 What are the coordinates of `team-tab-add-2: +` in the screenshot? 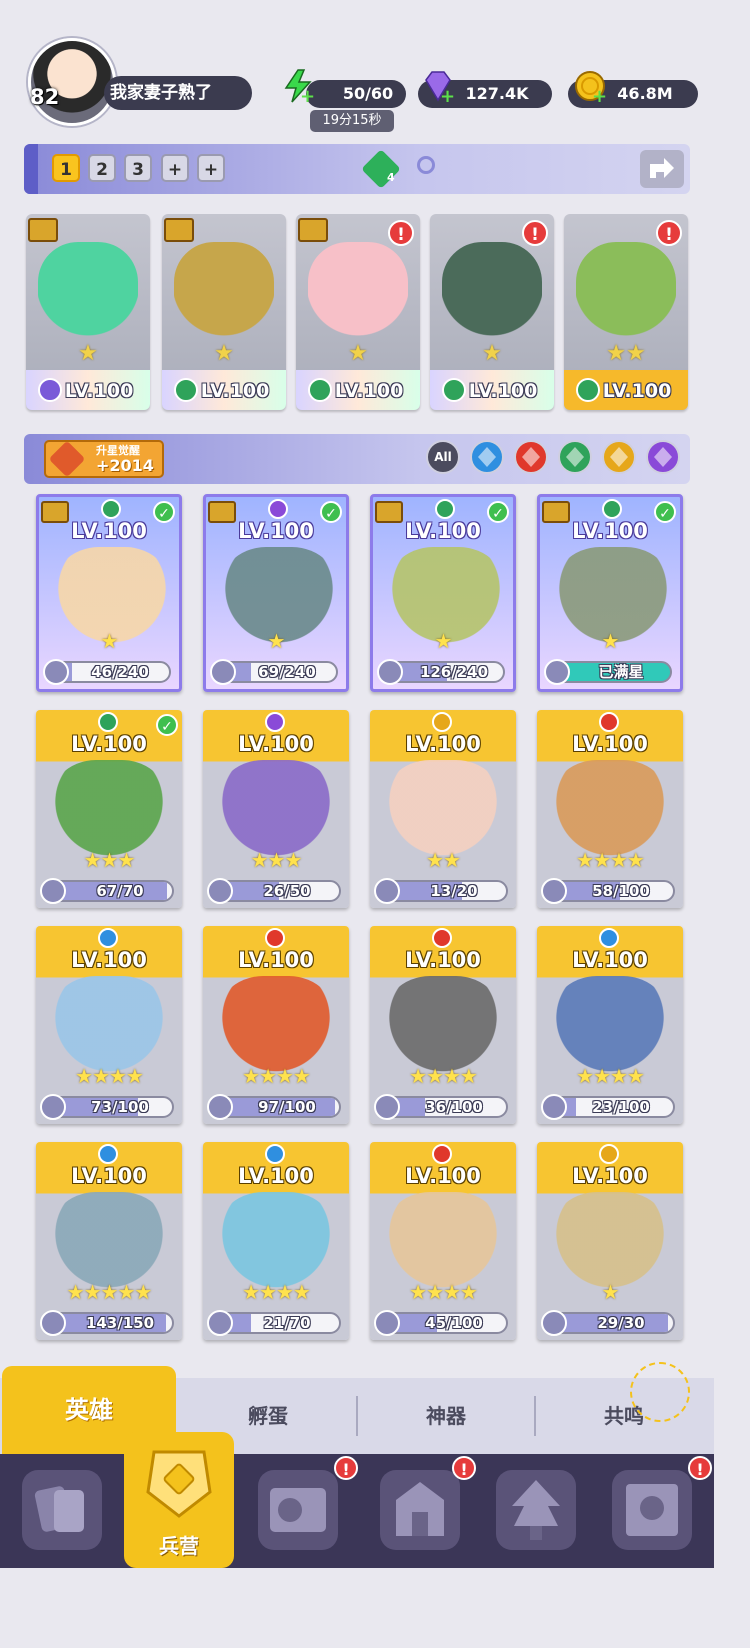 It's located at (211, 168).